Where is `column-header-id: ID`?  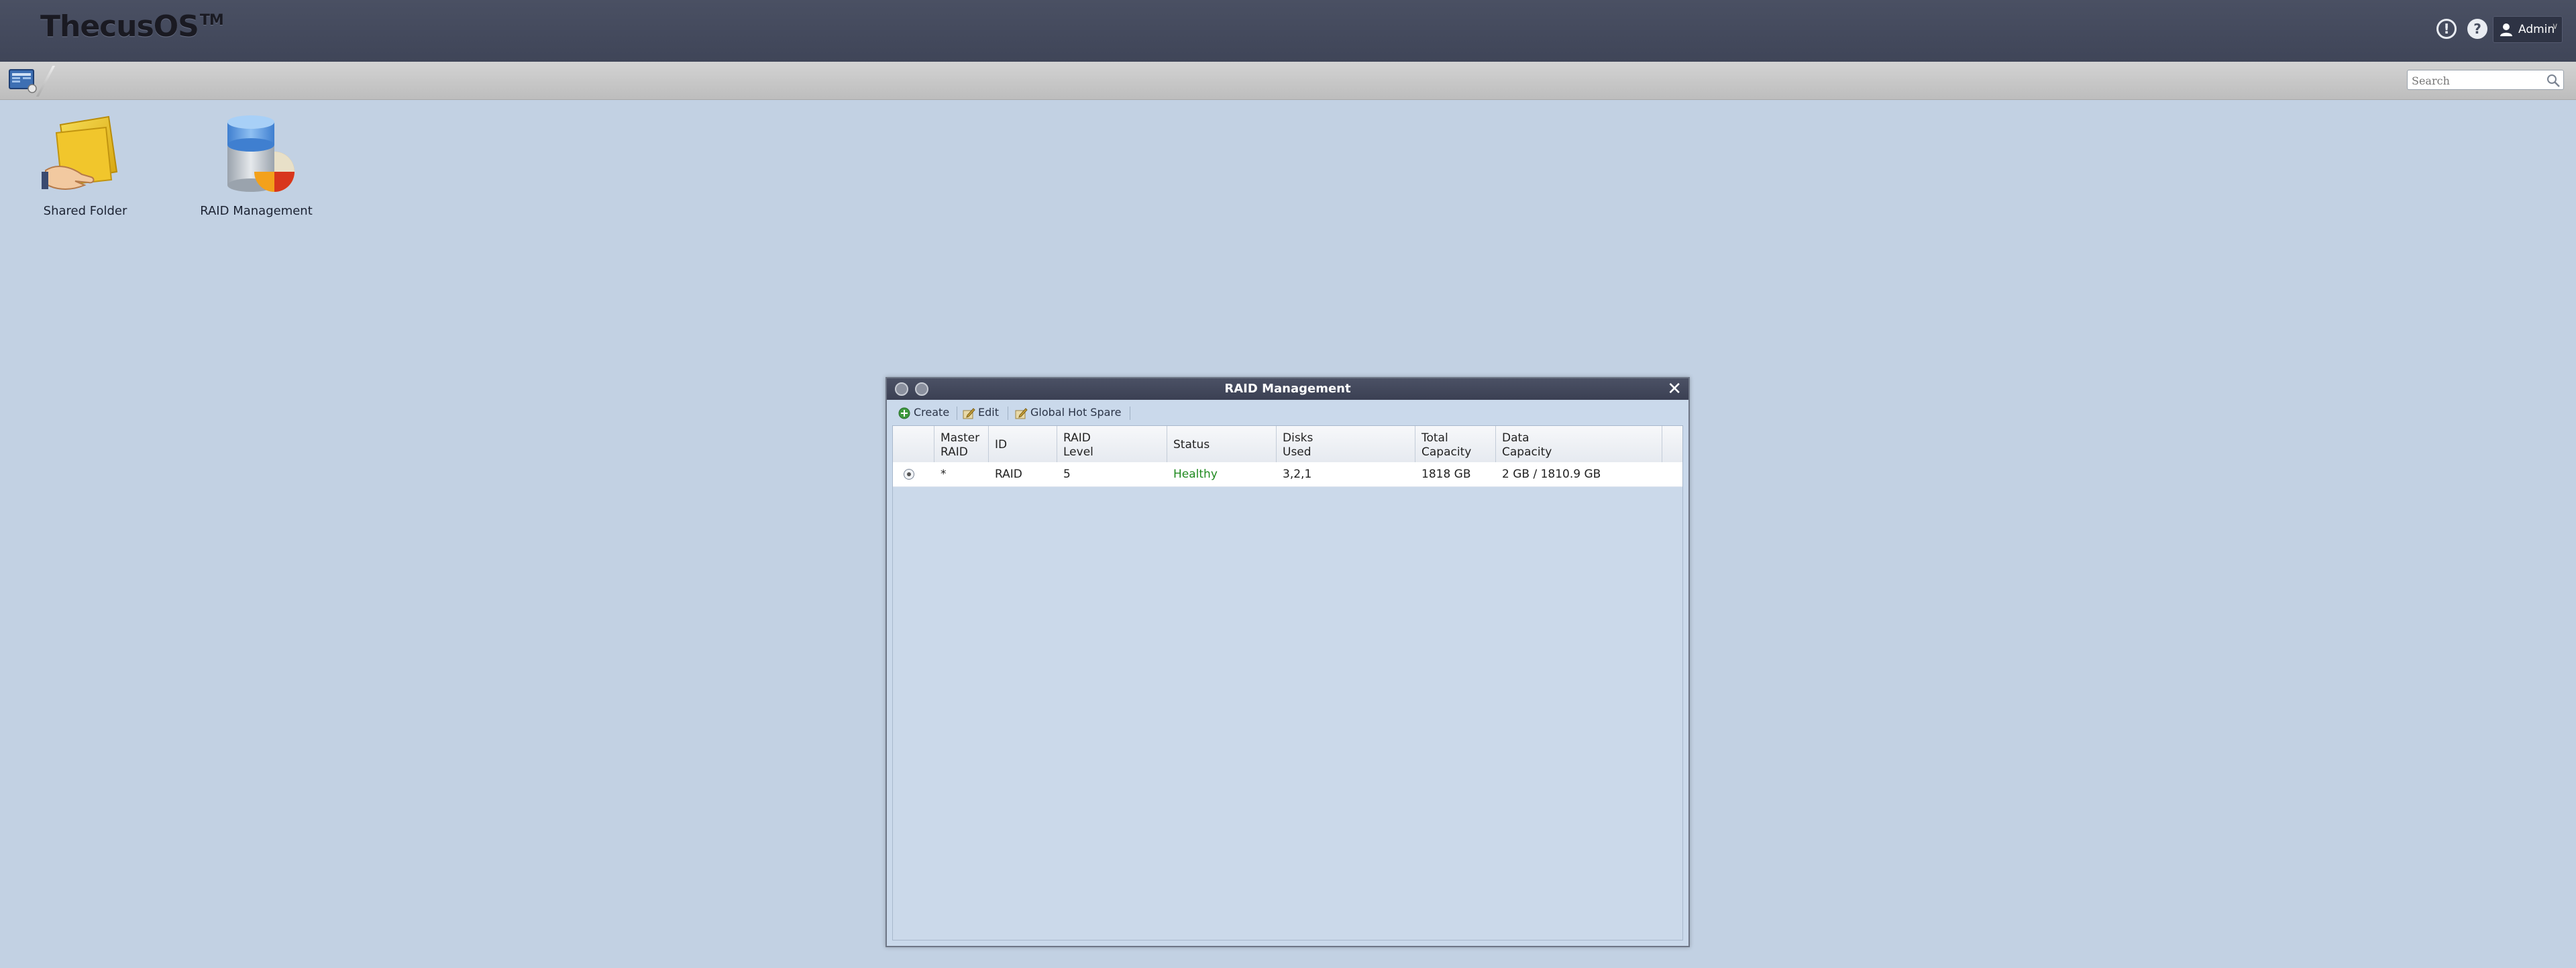 column-header-id: ID is located at coordinates (1023, 444).